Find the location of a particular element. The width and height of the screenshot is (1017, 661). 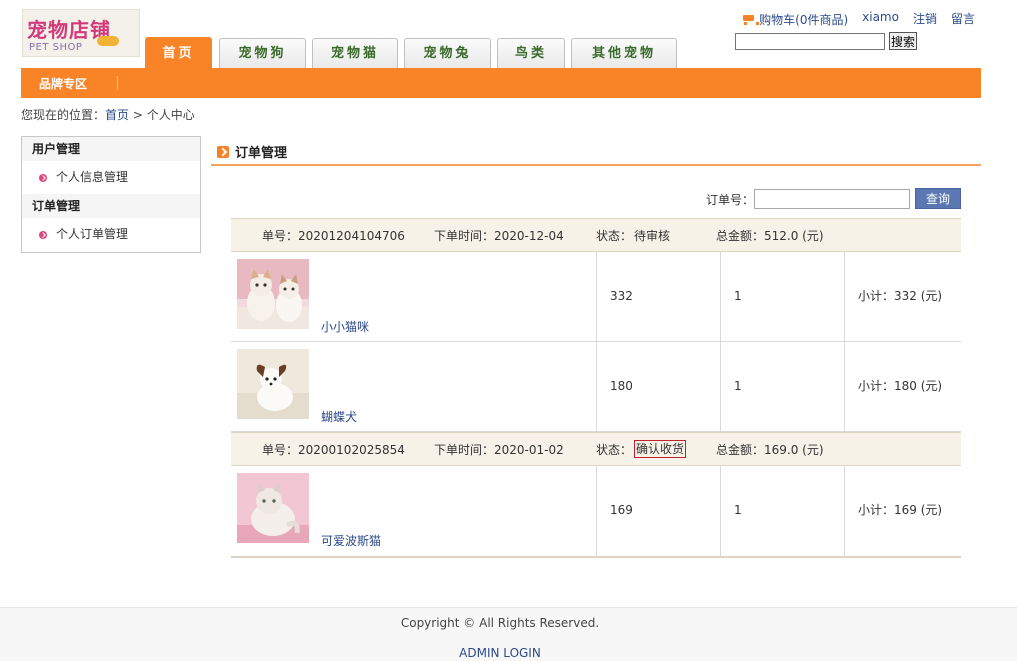

sidebar-item-label: 个人订单管理 is located at coordinates (92, 234).